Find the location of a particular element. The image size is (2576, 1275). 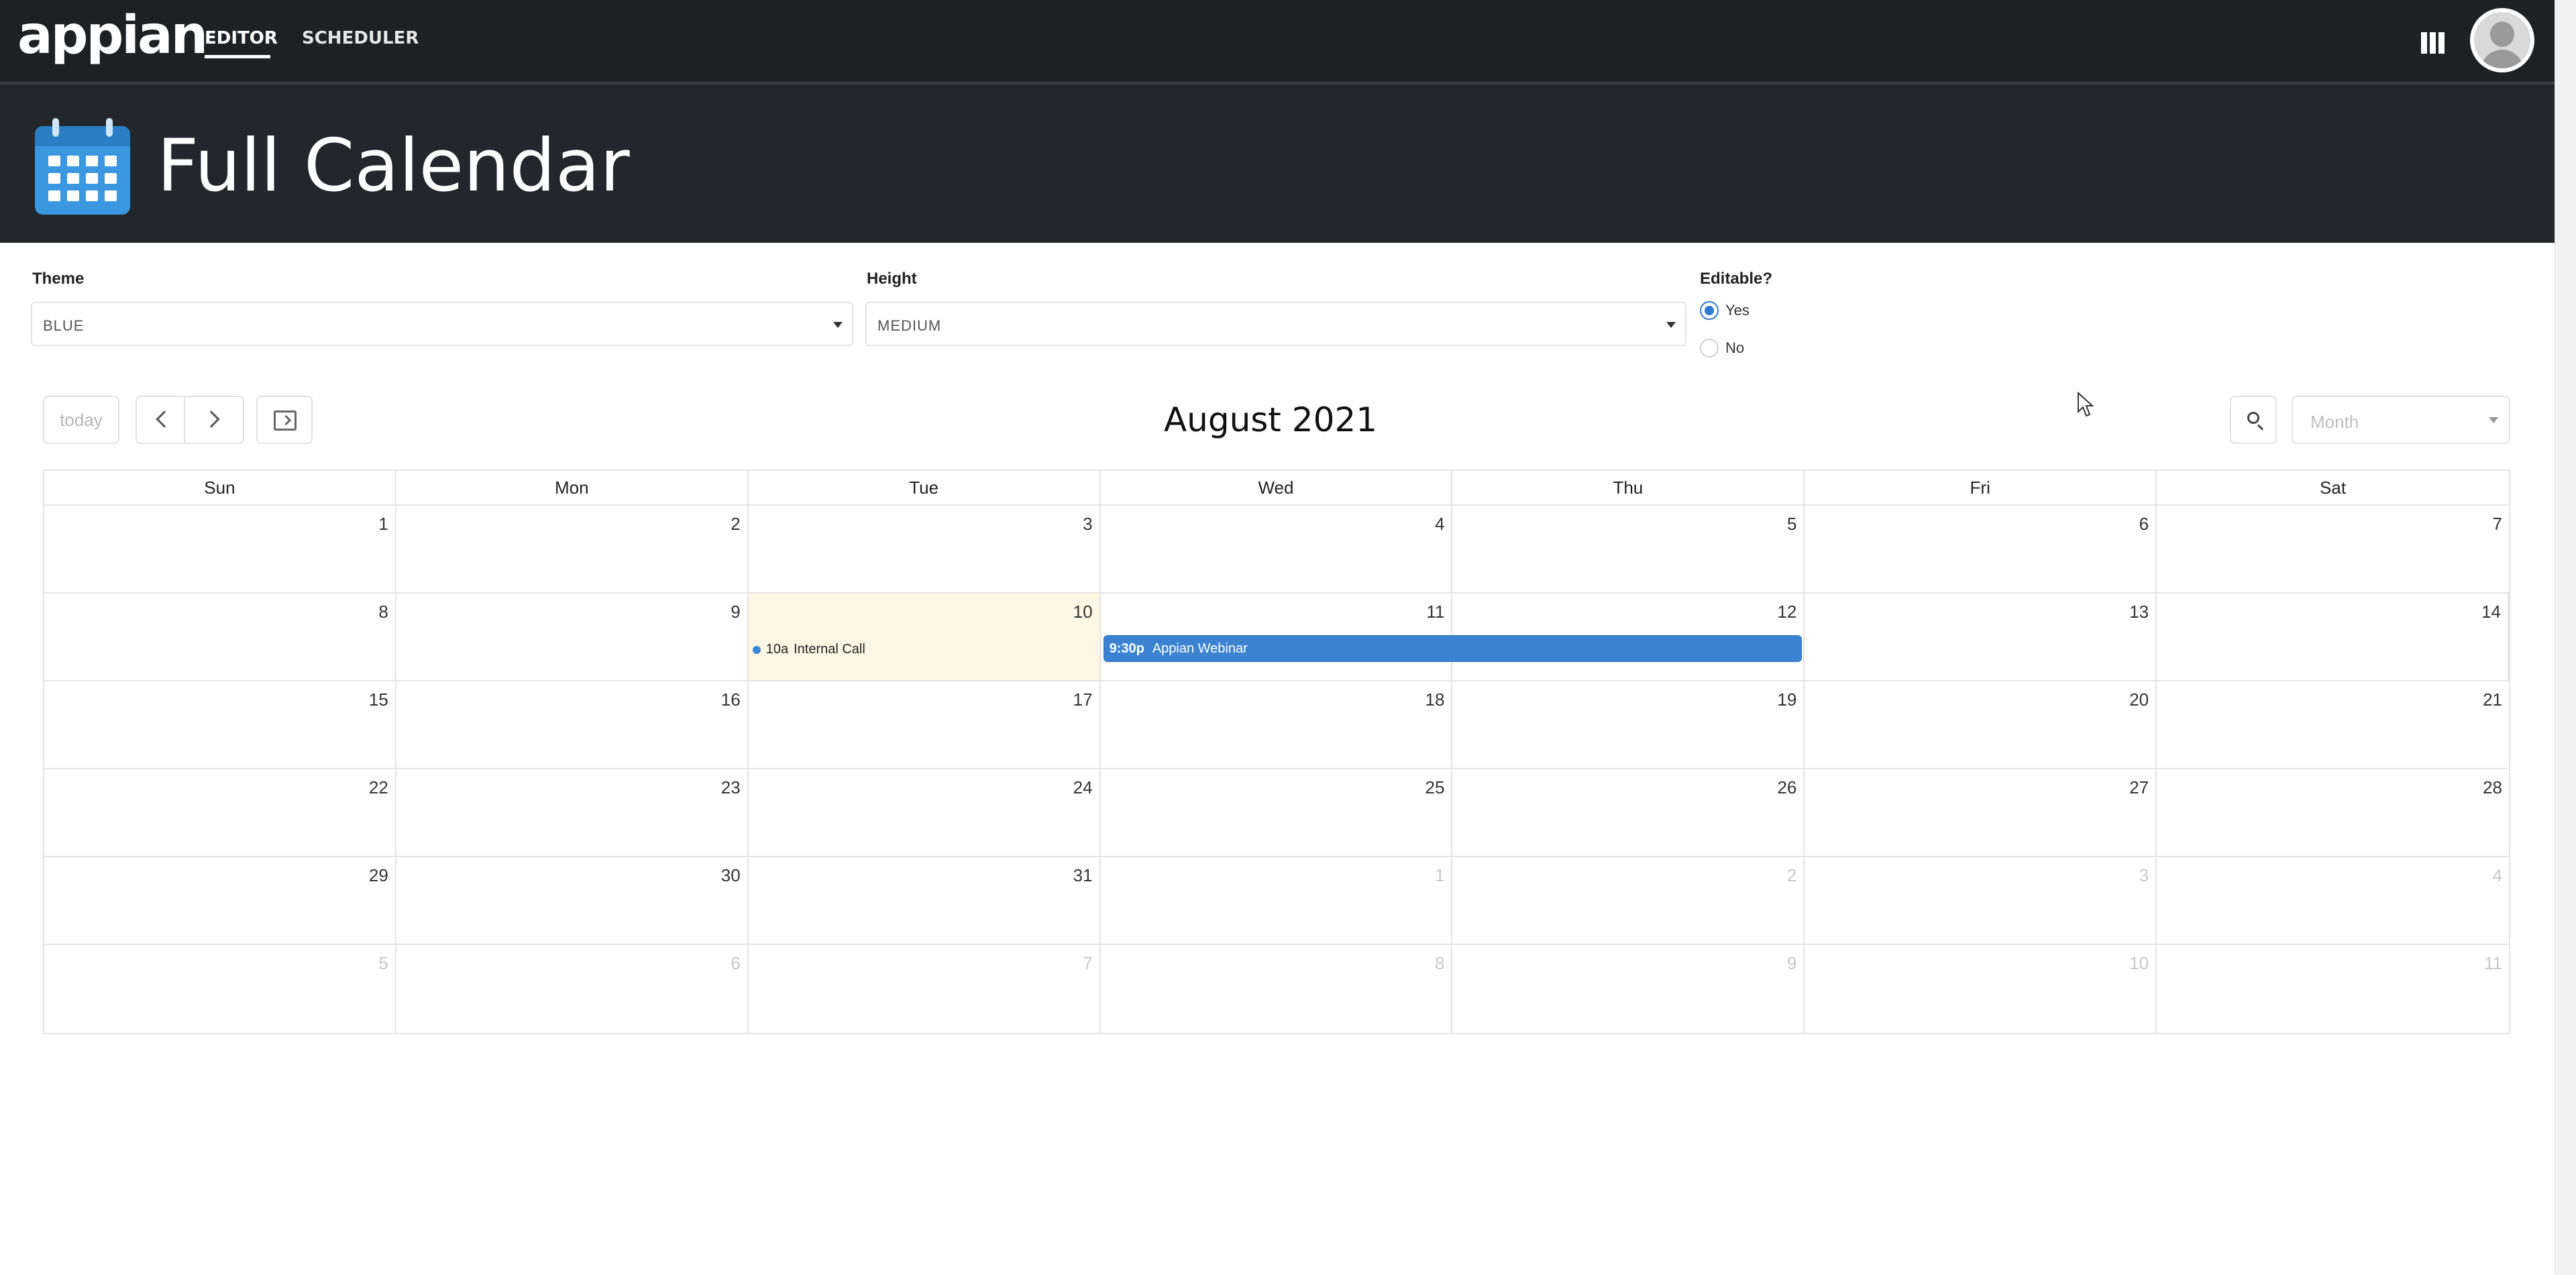

tab-editor: EDITOR is located at coordinates (241, 38).